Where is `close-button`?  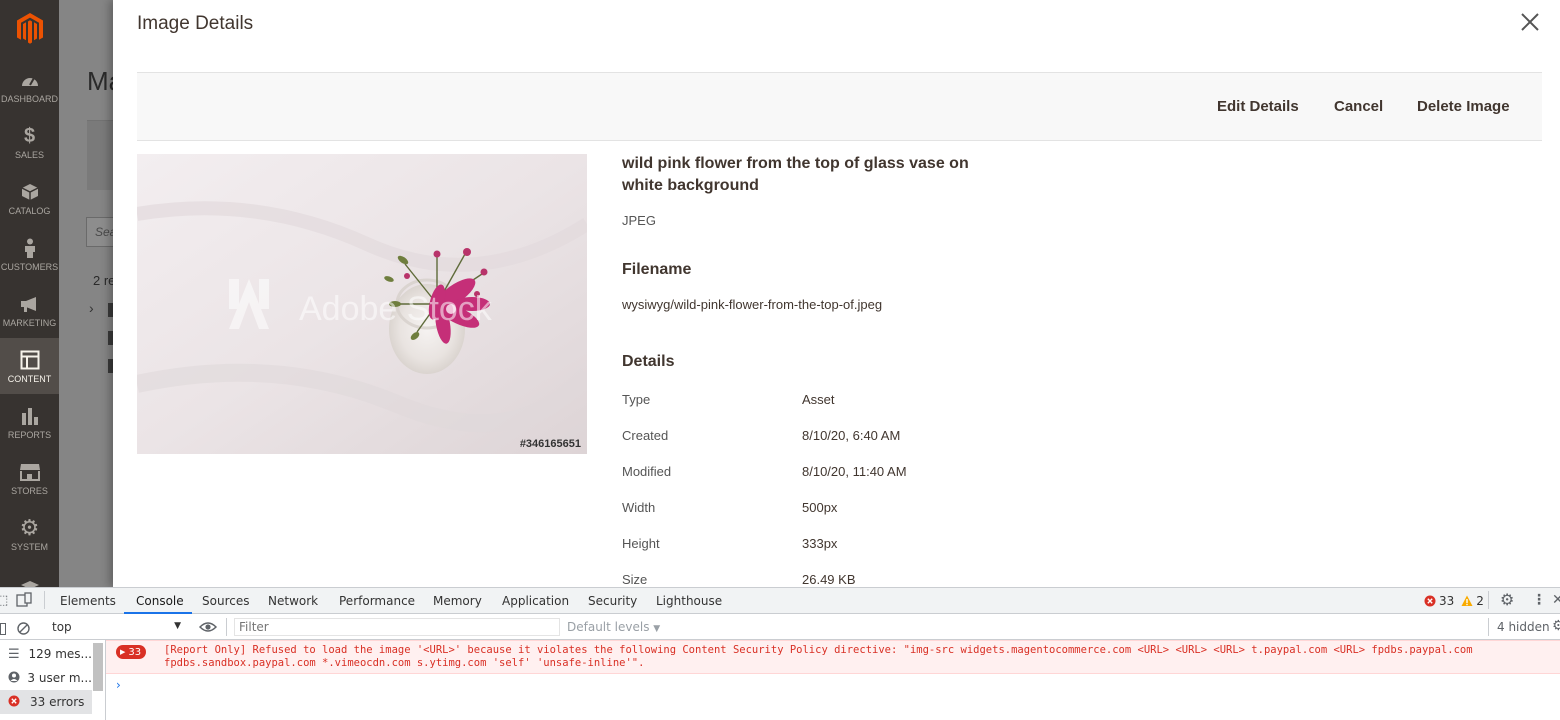 close-button is located at coordinates (1530, 22).